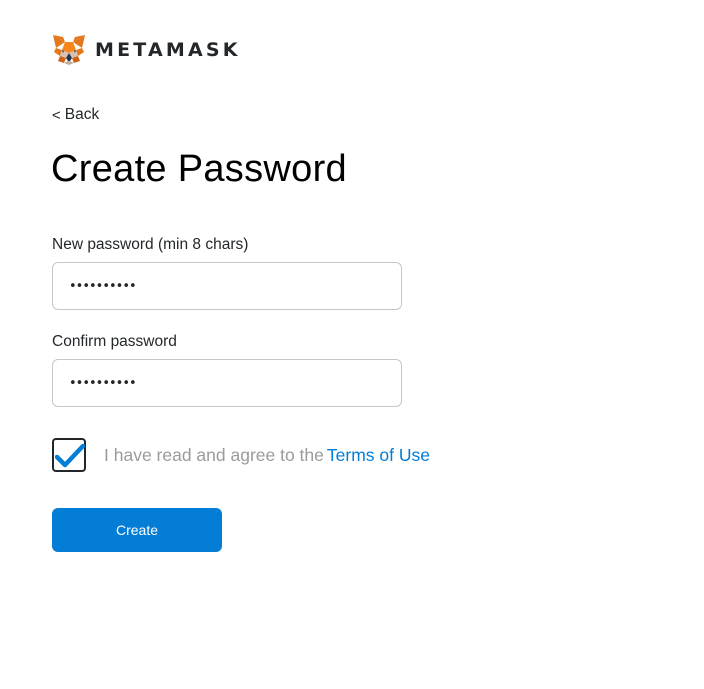  Describe the element at coordinates (378, 455) in the screenshot. I see `terms-of-use-link: Terms of Use` at that location.